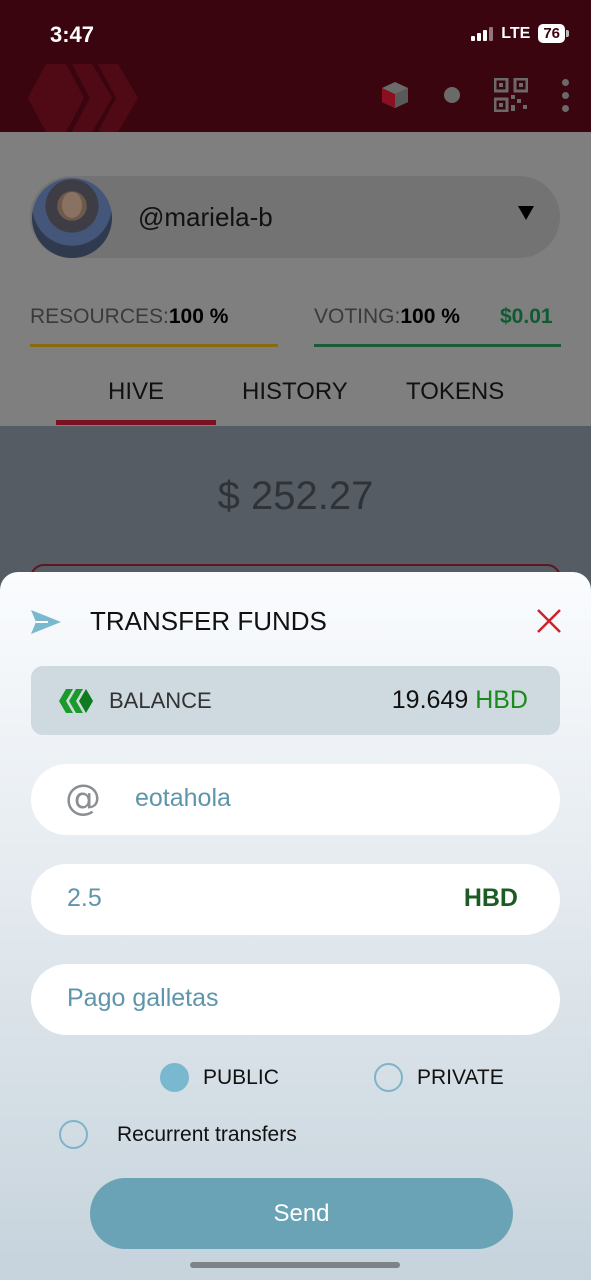 Image resolution: width=591 pixels, height=1280 pixels. I want to click on voting-value-usd: $0.01, so click(526, 316).